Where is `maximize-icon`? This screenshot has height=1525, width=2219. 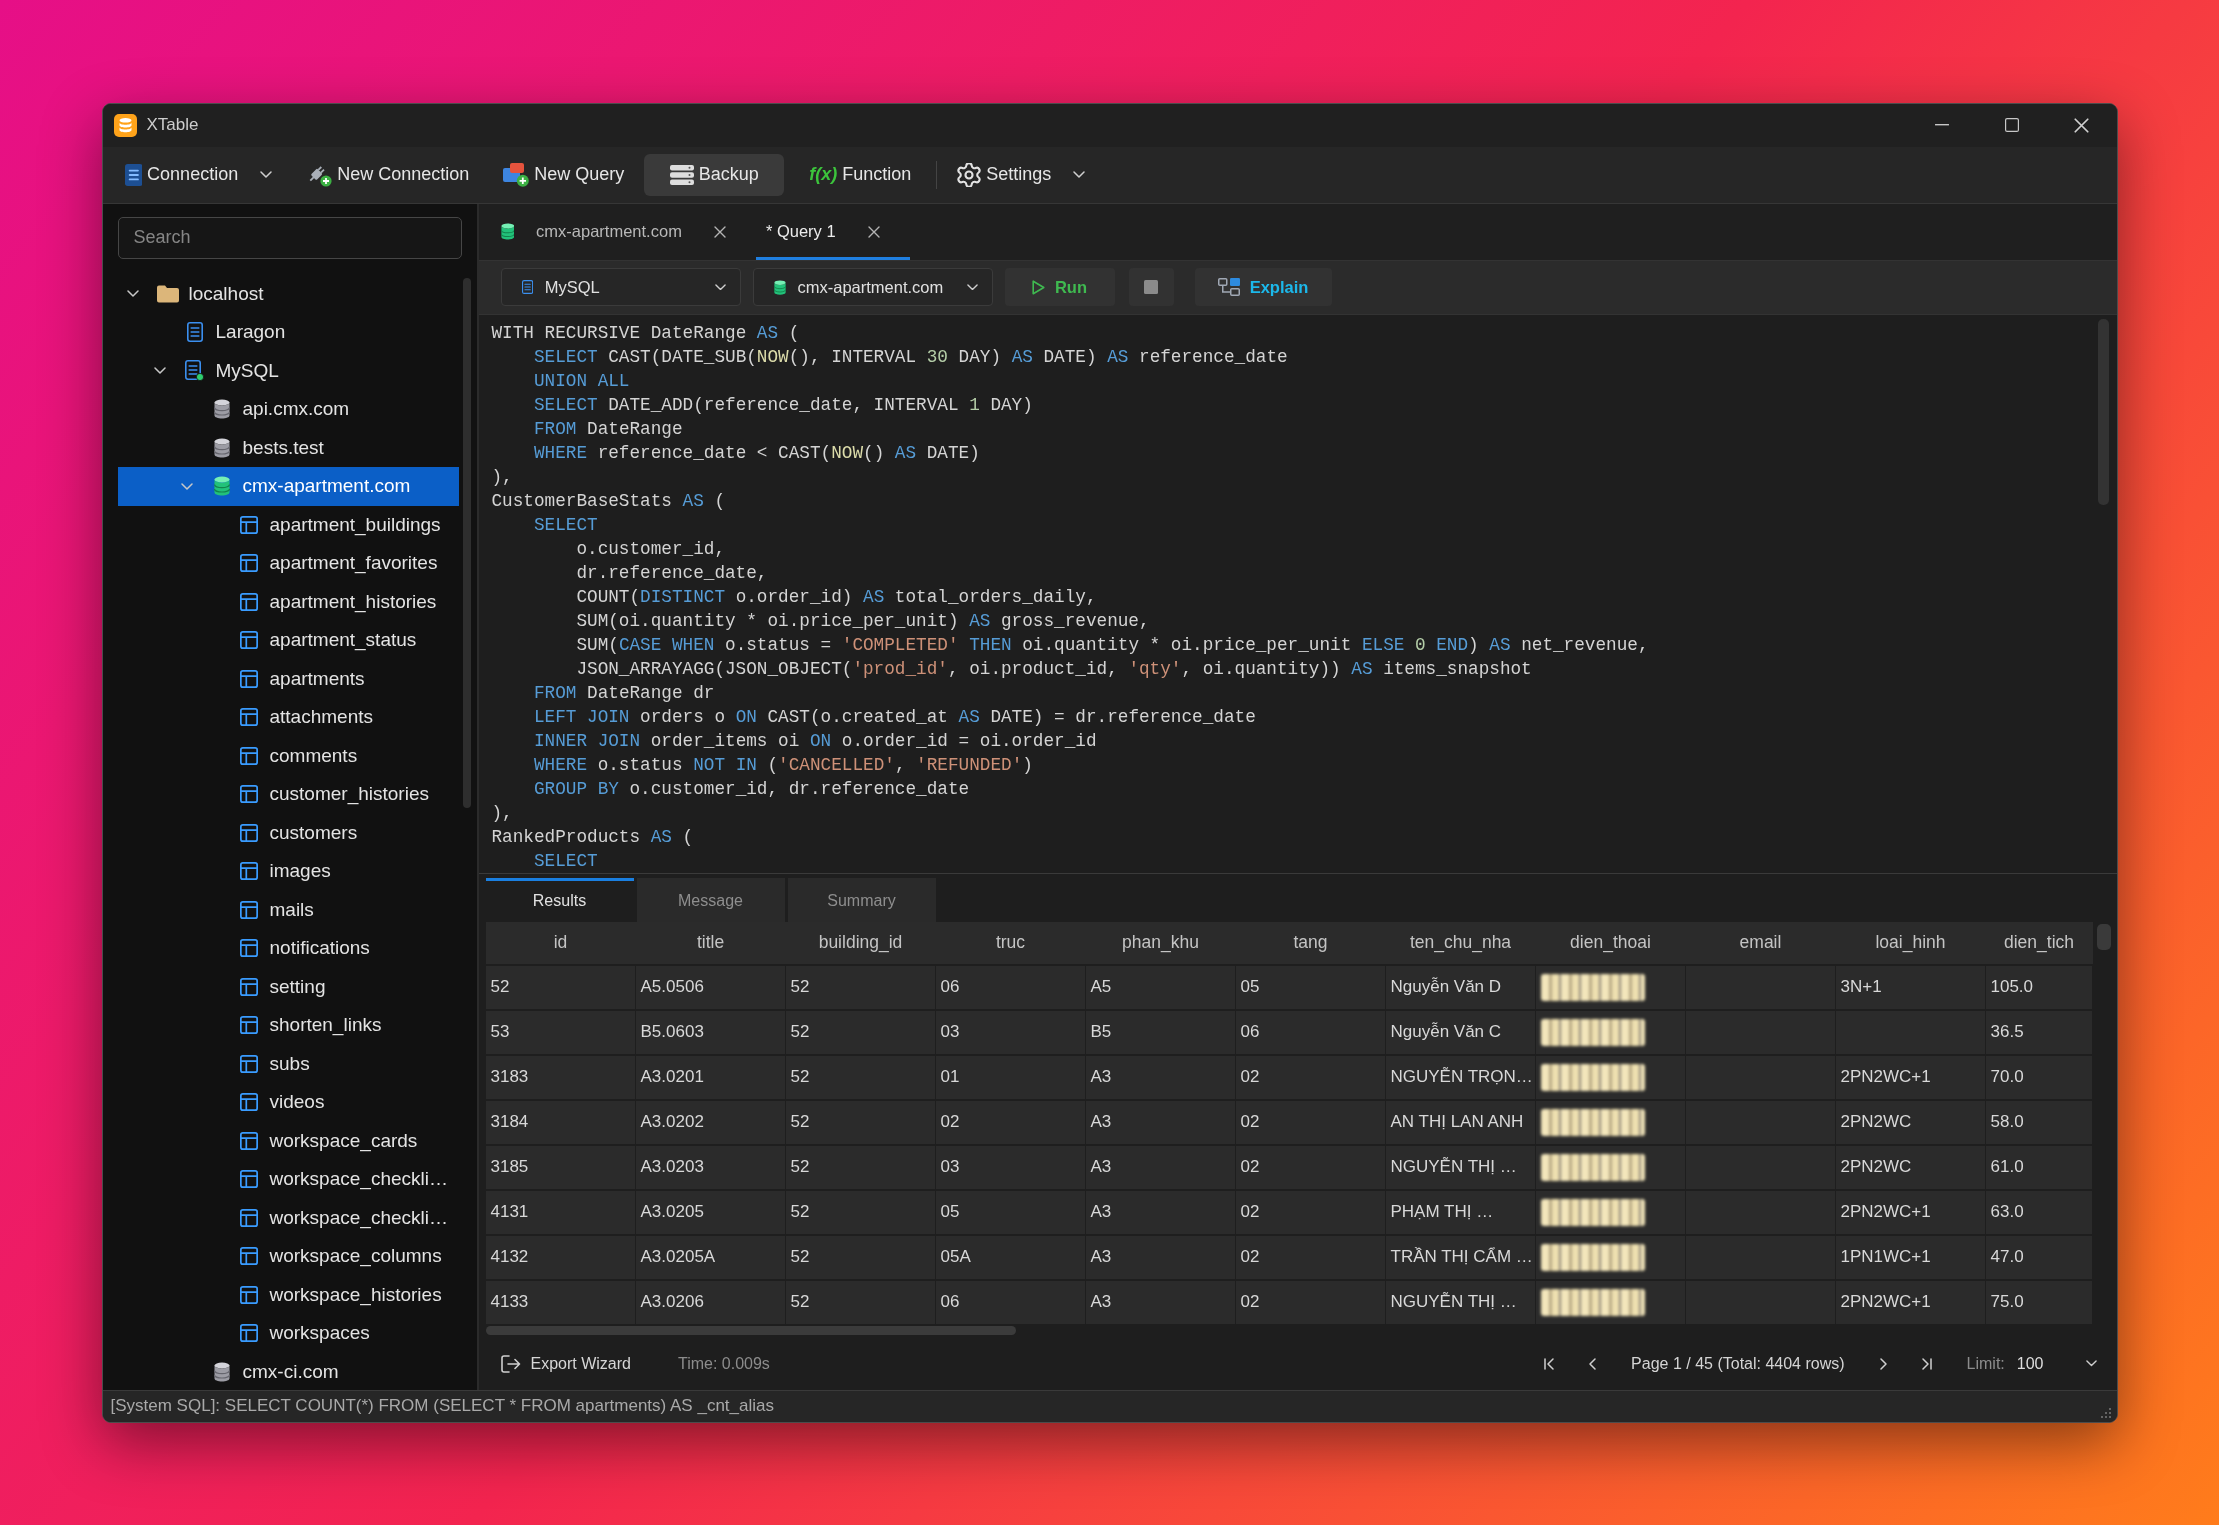
maximize-icon is located at coordinates (2011, 125).